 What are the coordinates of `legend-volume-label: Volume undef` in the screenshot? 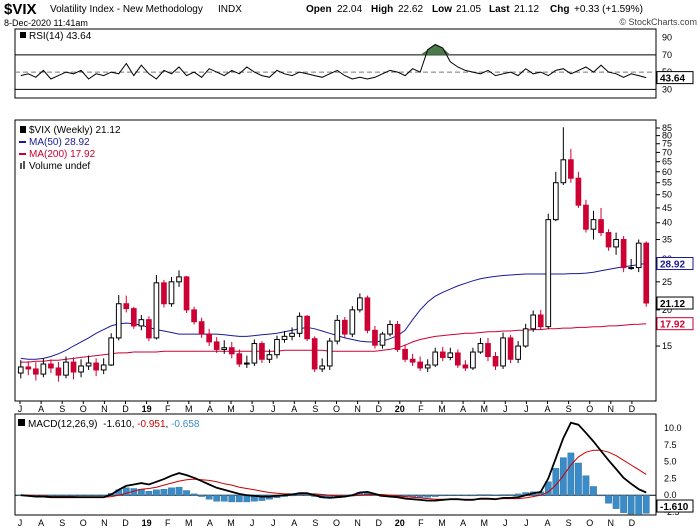 It's located at (59, 166).